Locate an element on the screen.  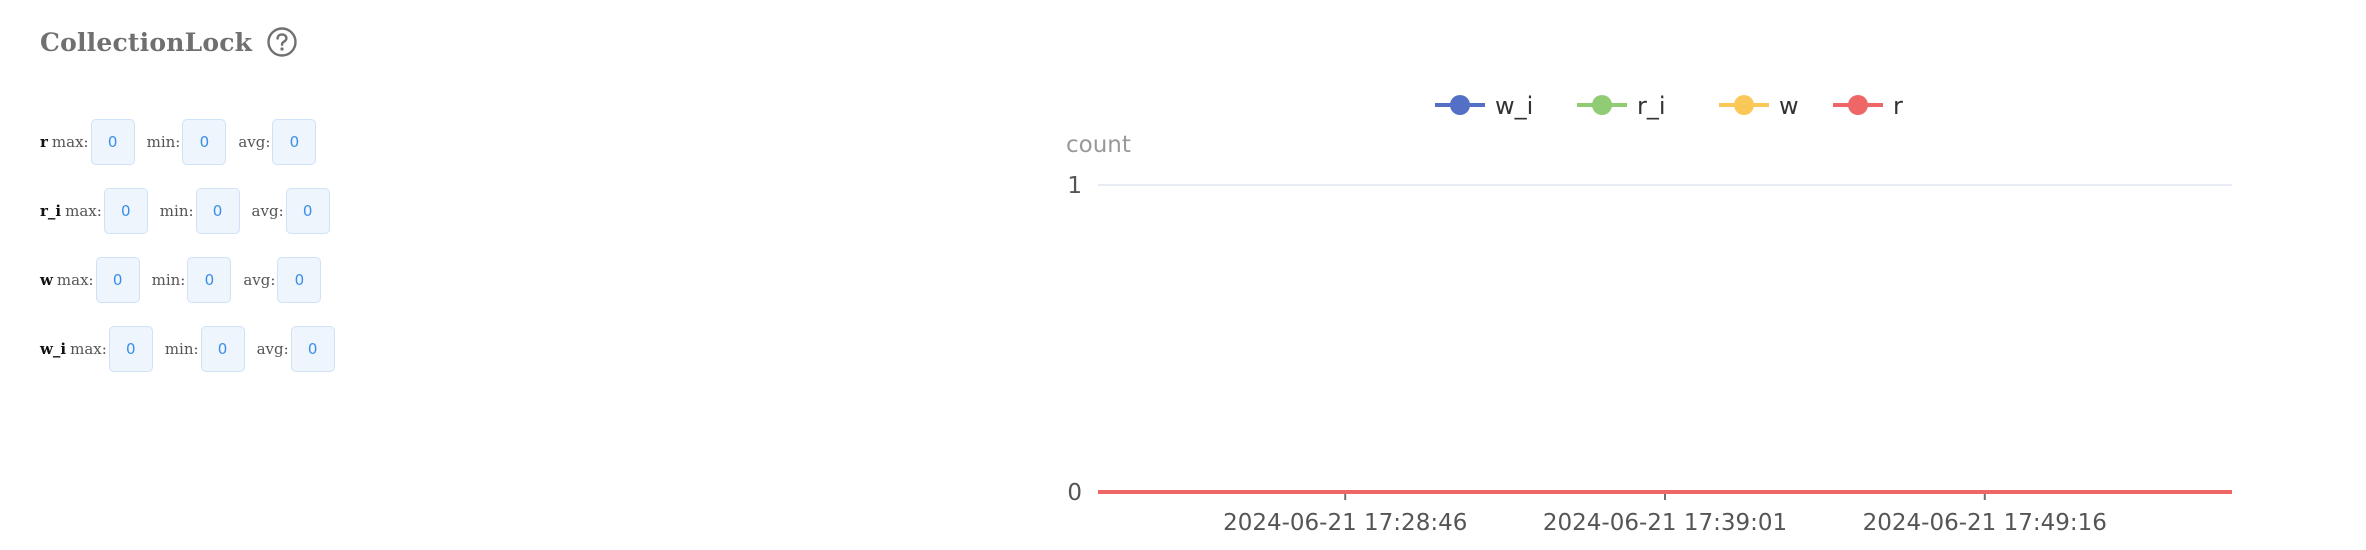
x-tick-label: 2024-06-21 17:49:16 is located at coordinates (1985, 523).